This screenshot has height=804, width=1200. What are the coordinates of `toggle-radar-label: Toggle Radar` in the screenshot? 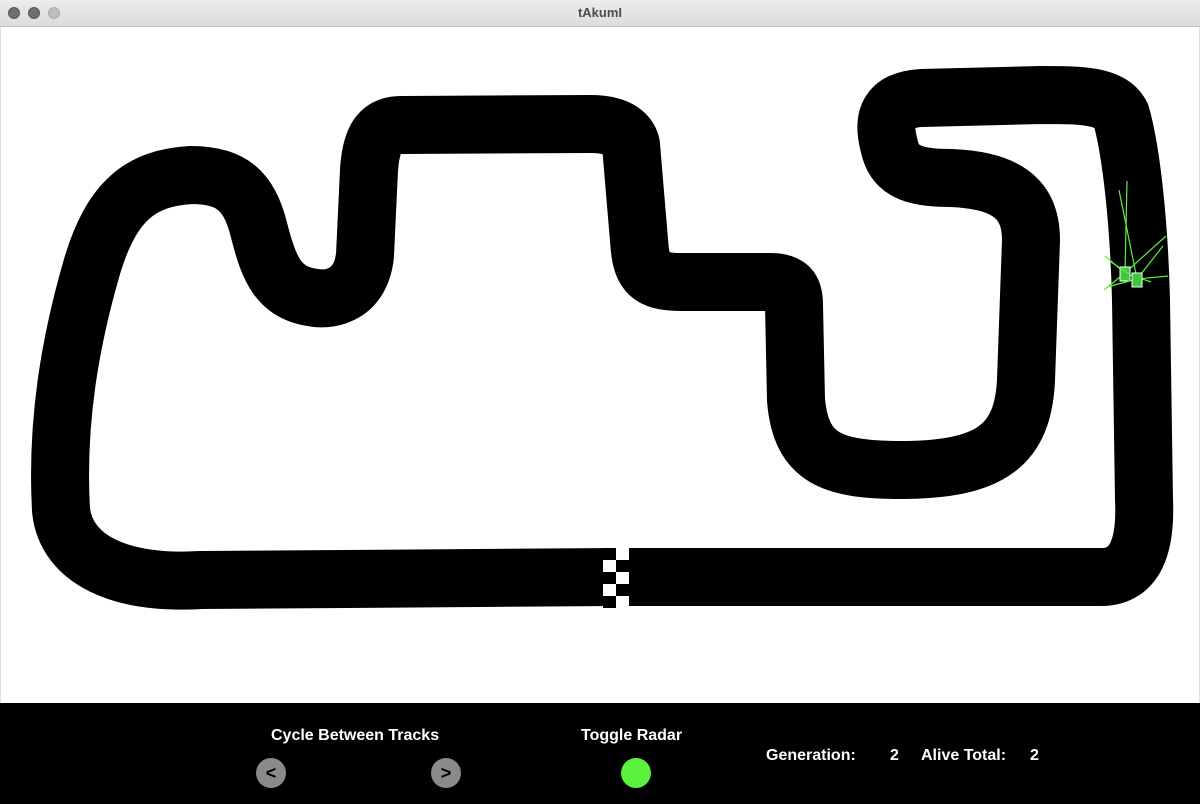 It's located at (632, 735).